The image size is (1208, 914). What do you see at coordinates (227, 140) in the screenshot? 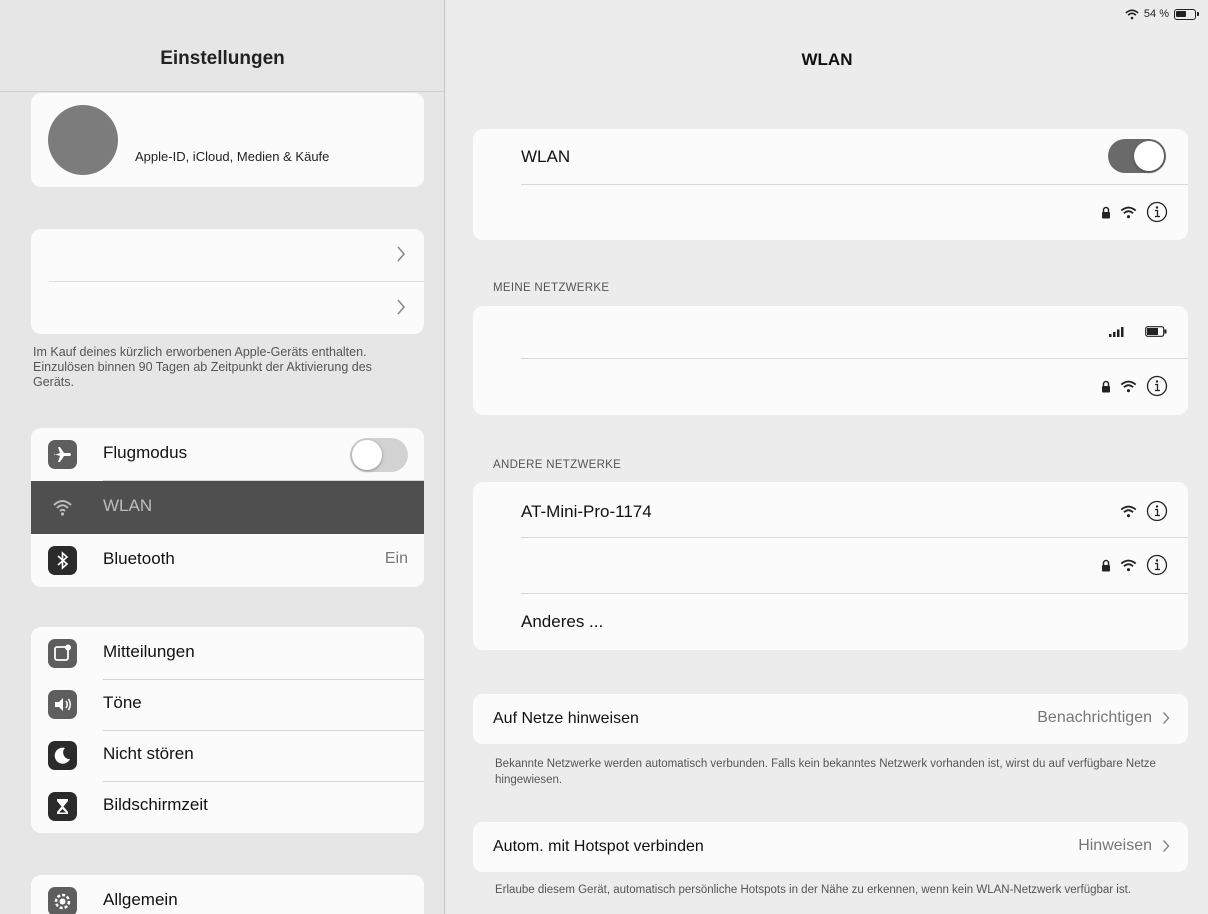
I see `apple-account-card: Apple-ID, iCloud, Medien & Käufe` at bounding box center [227, 140].